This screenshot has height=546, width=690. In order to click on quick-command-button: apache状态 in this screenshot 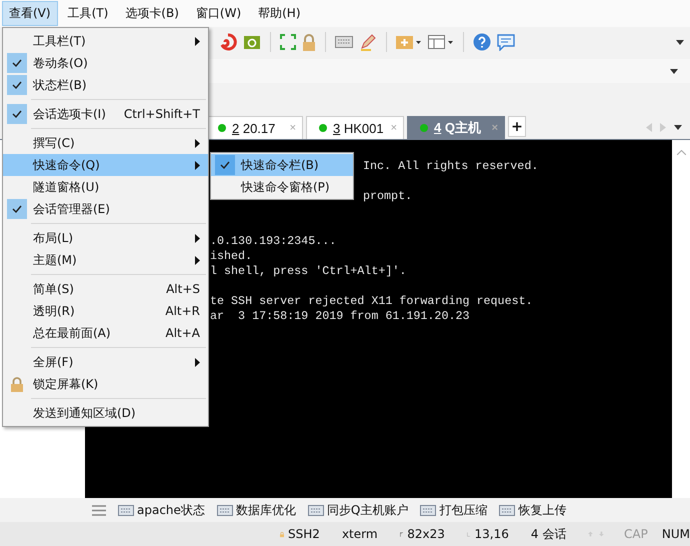, I will do `click(161, 510)`.